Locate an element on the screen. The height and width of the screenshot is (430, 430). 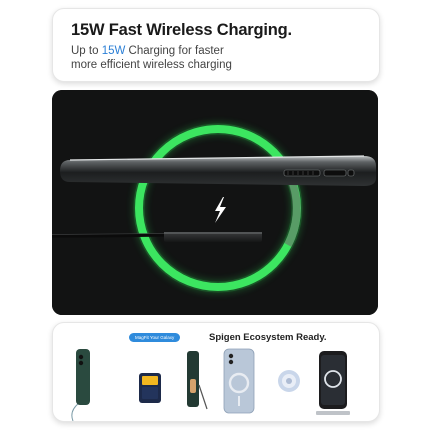
subtitle-text-2: Charging for faster is located at coordinates (174, 51).